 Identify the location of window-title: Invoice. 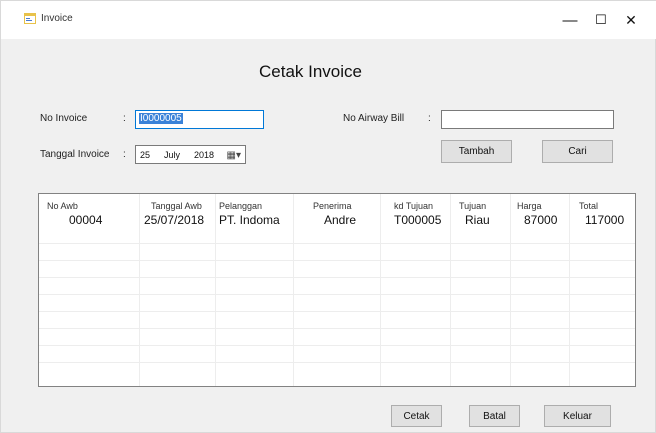
(57, 18).